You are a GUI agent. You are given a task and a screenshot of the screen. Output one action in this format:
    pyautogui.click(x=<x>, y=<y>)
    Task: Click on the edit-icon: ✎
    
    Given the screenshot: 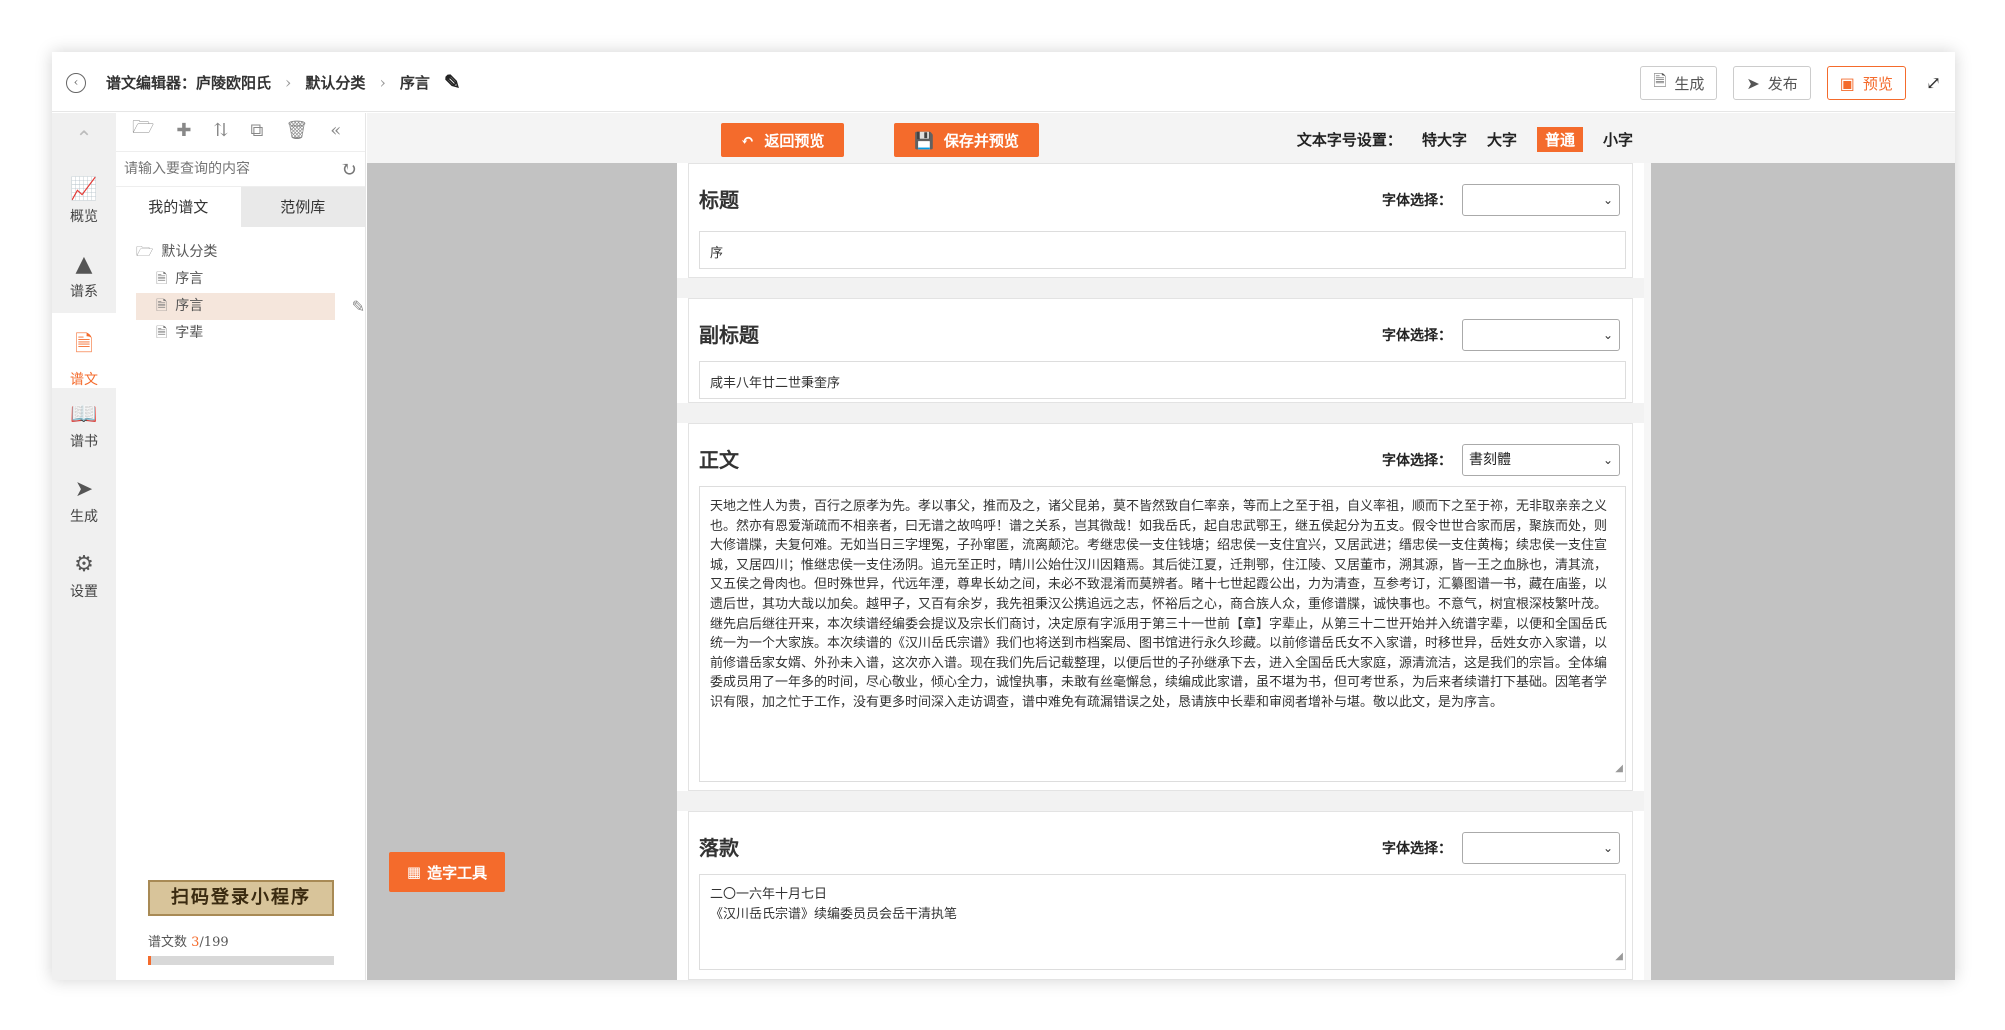 What is the action you would take?
    pyautogui.click(x=358, y=306)
    